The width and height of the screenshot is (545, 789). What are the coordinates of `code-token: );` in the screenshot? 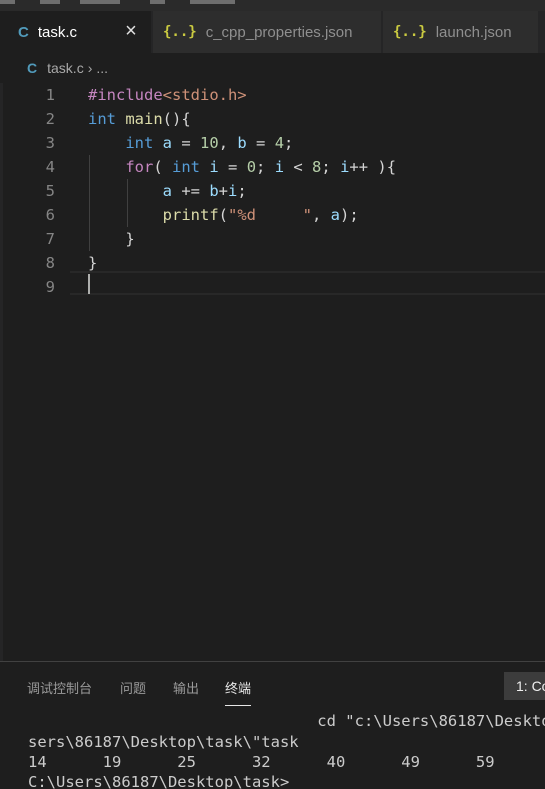 It's located at (349, 215).